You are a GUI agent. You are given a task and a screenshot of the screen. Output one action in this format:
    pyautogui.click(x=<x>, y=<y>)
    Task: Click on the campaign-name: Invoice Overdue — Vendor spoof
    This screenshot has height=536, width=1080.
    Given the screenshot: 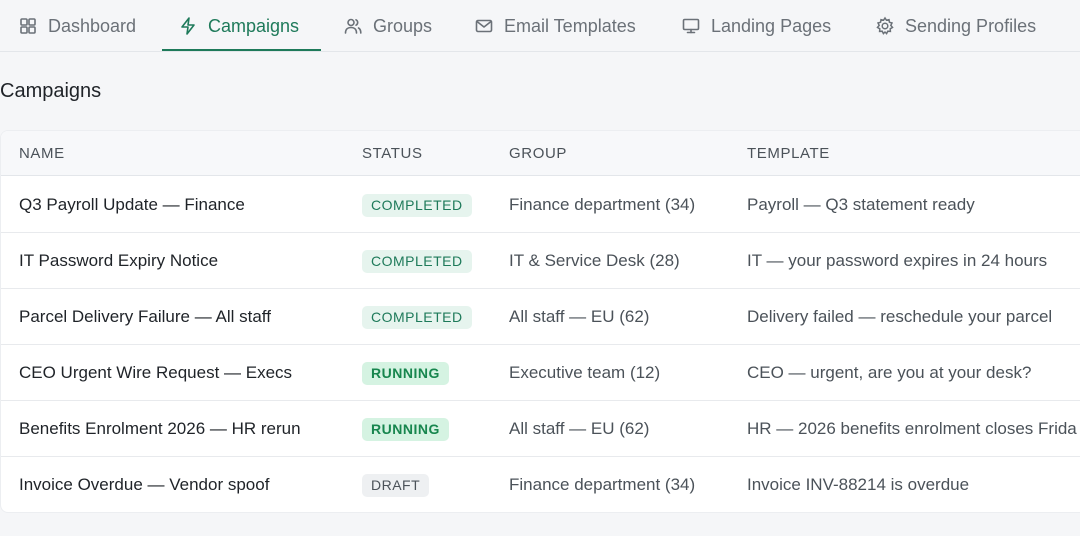 What is the action you would take?
    pyautogui.click(x=144, y=484)
    